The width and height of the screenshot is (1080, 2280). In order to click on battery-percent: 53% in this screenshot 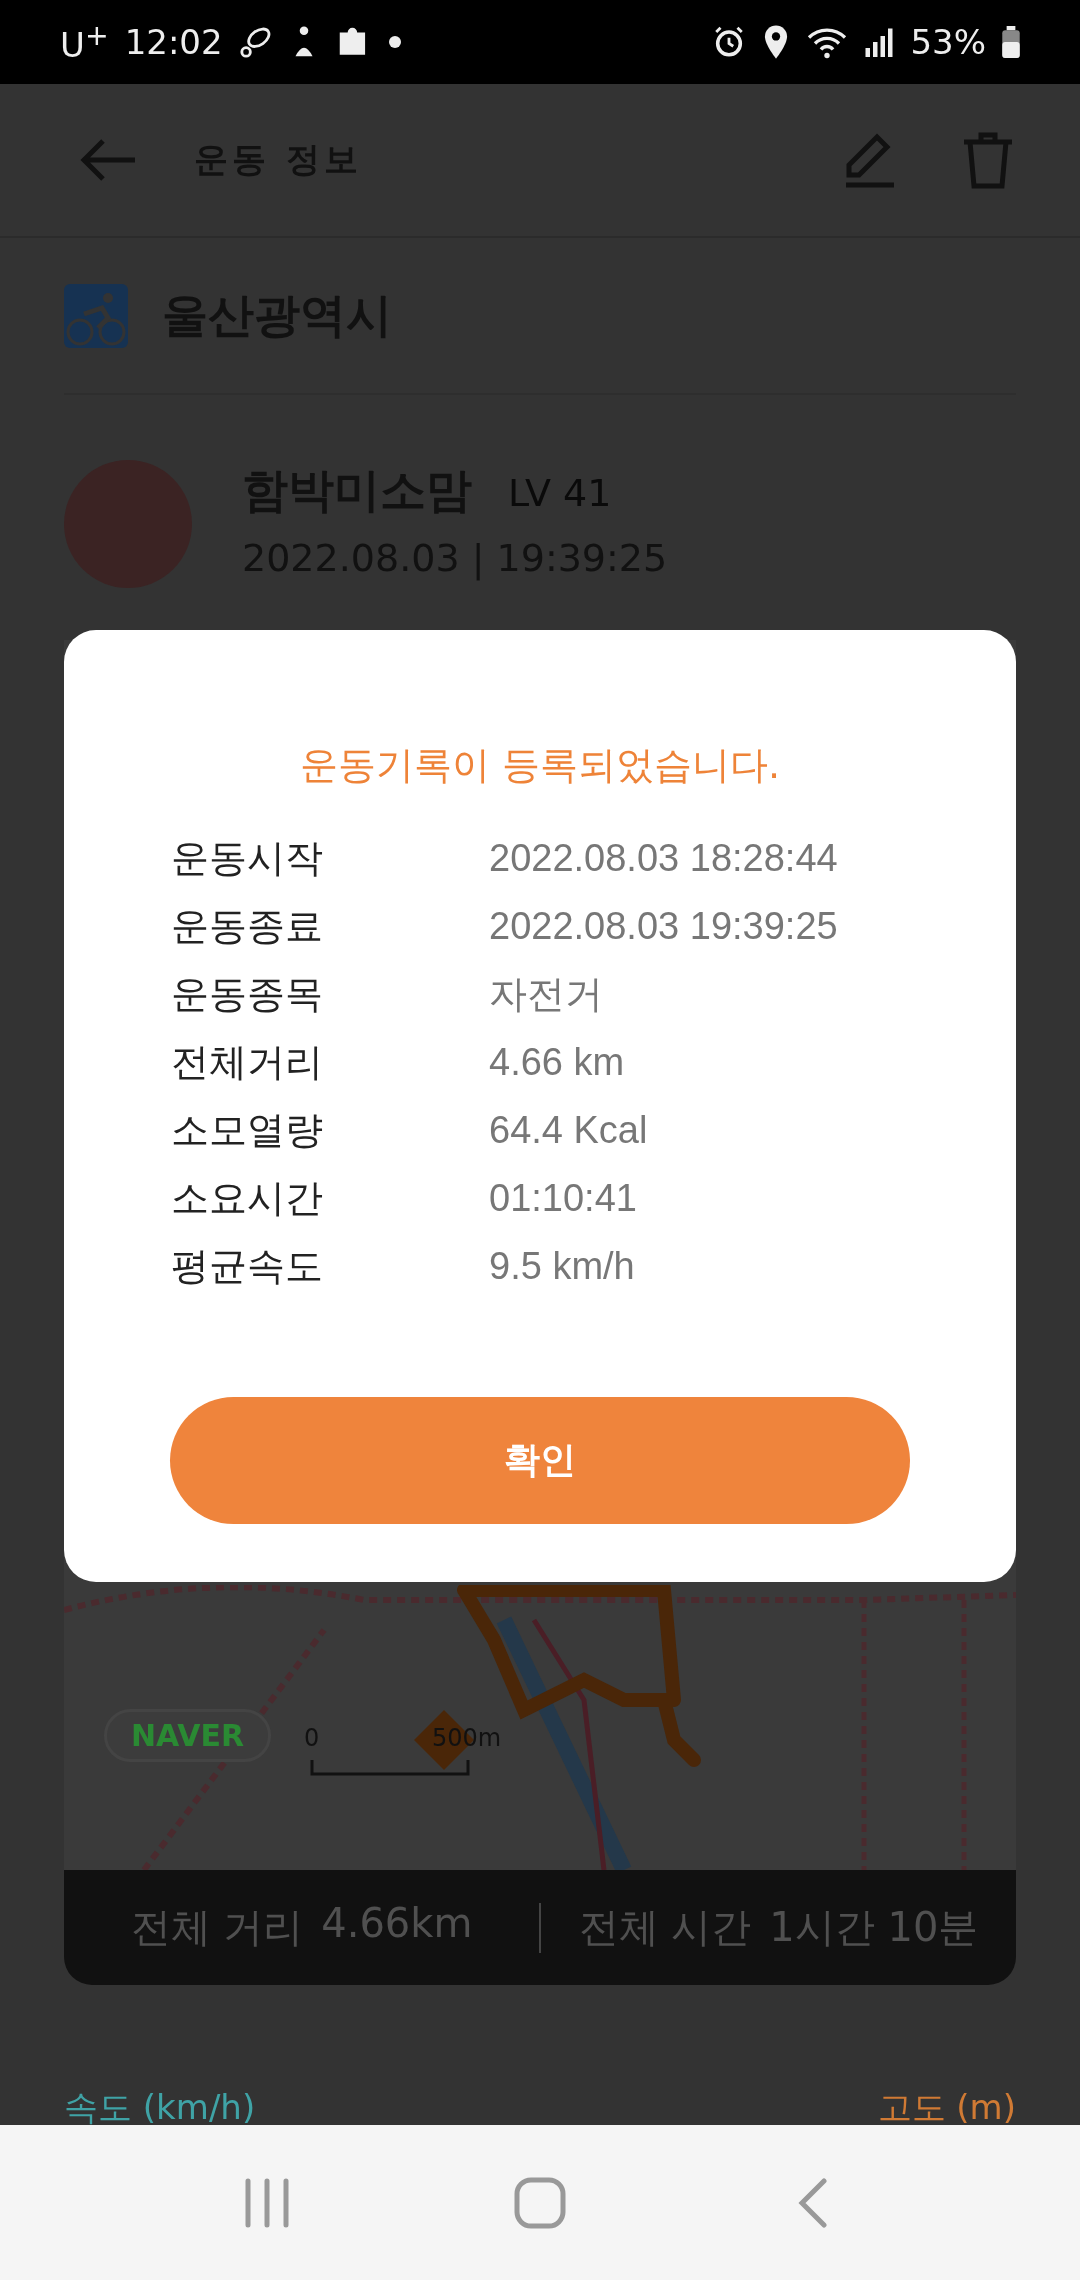, I will do `click(948, 42)`.